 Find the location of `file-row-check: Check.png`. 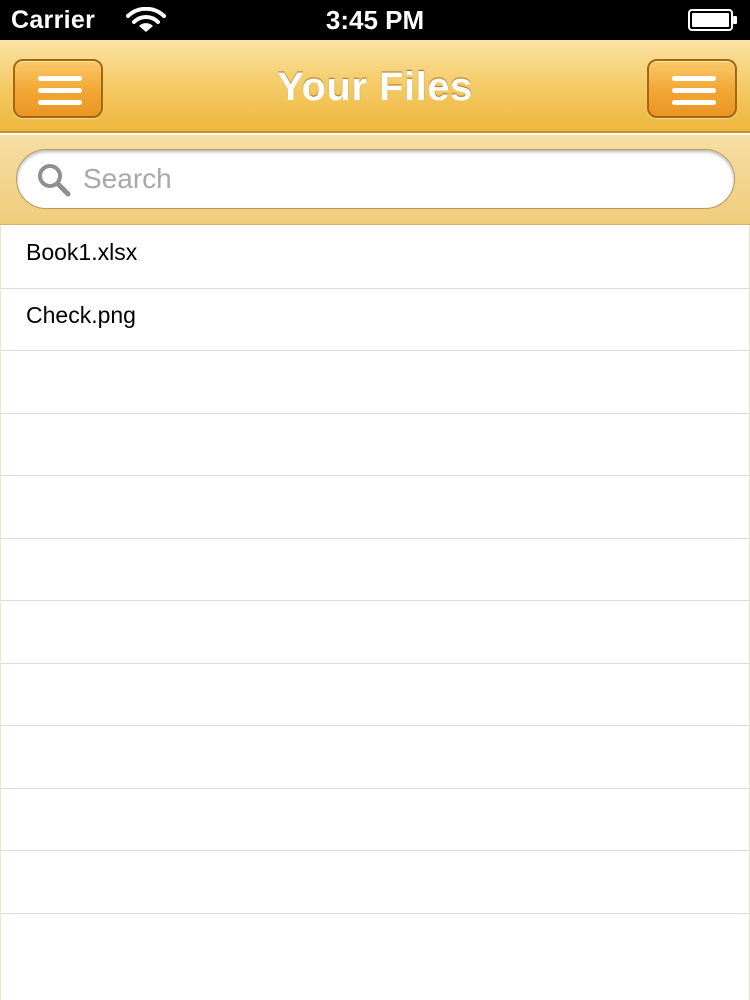

file-row-check: Check.png is located at coordinates (375, 320).